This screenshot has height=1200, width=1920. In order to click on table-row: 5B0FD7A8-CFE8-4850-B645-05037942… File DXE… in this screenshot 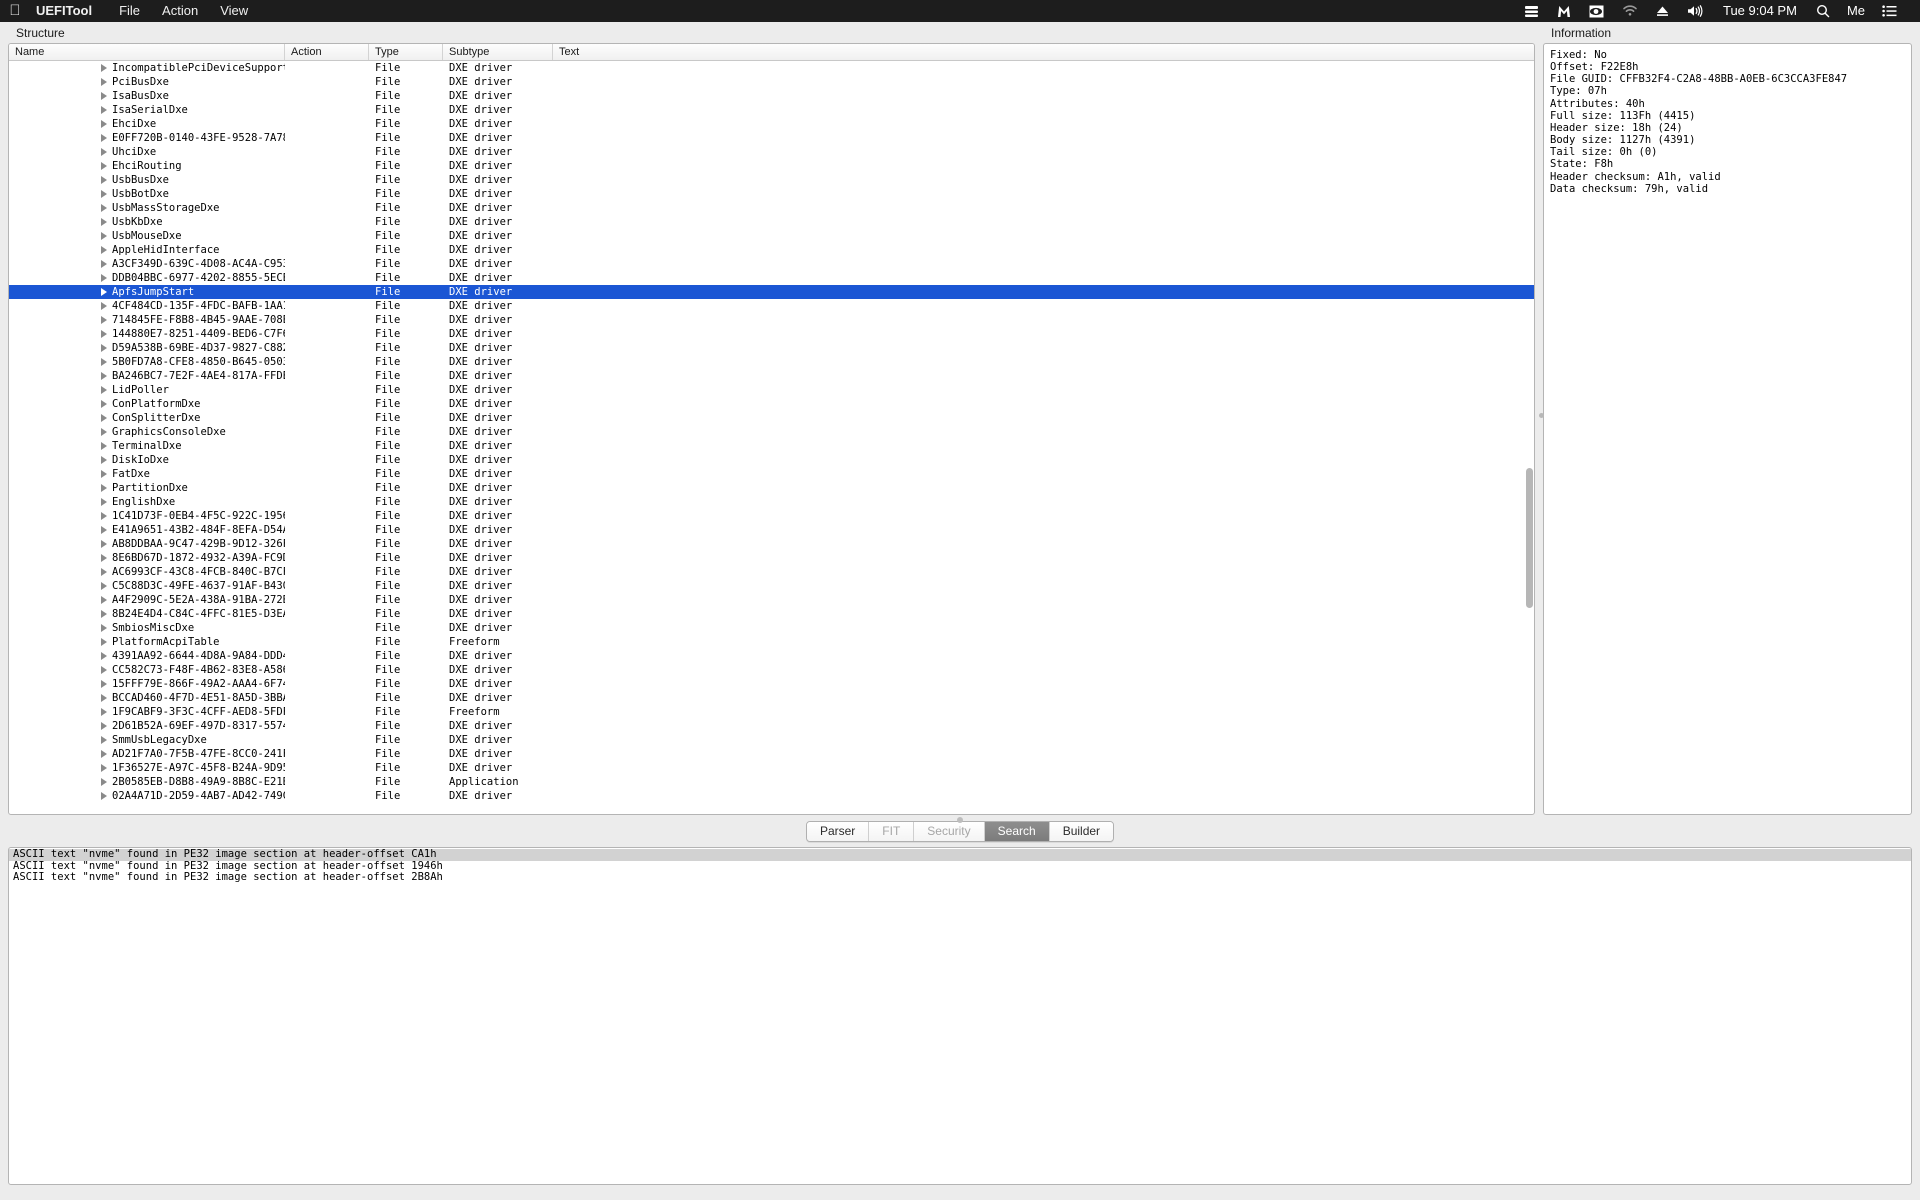, I will do `click(771, 362)`.